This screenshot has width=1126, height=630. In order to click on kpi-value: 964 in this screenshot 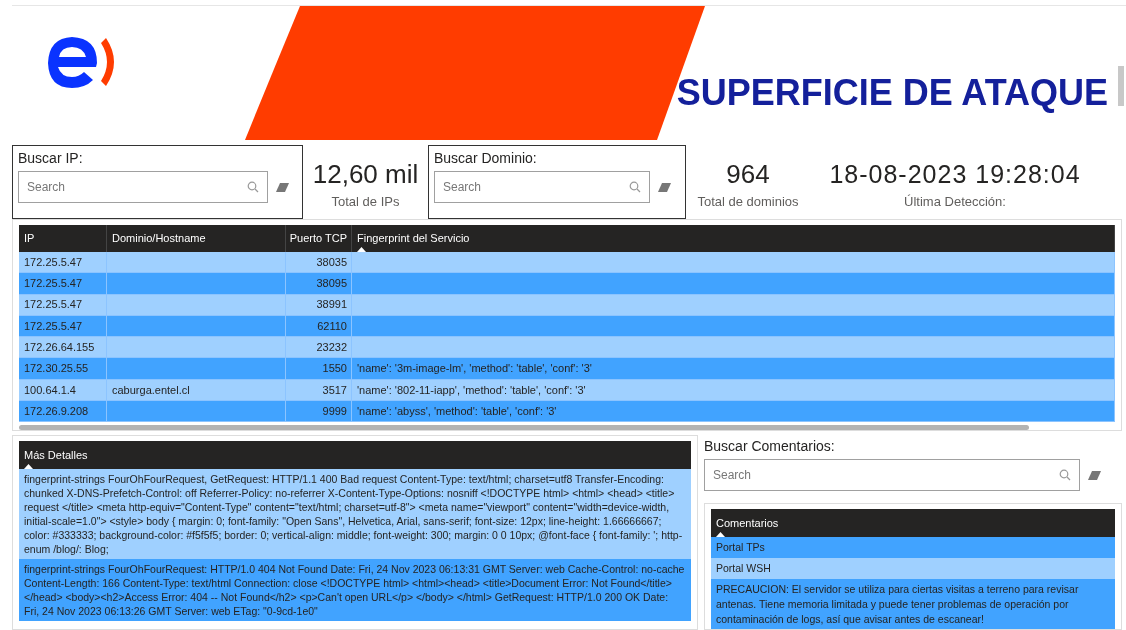, I will do `click(748, 174)`.